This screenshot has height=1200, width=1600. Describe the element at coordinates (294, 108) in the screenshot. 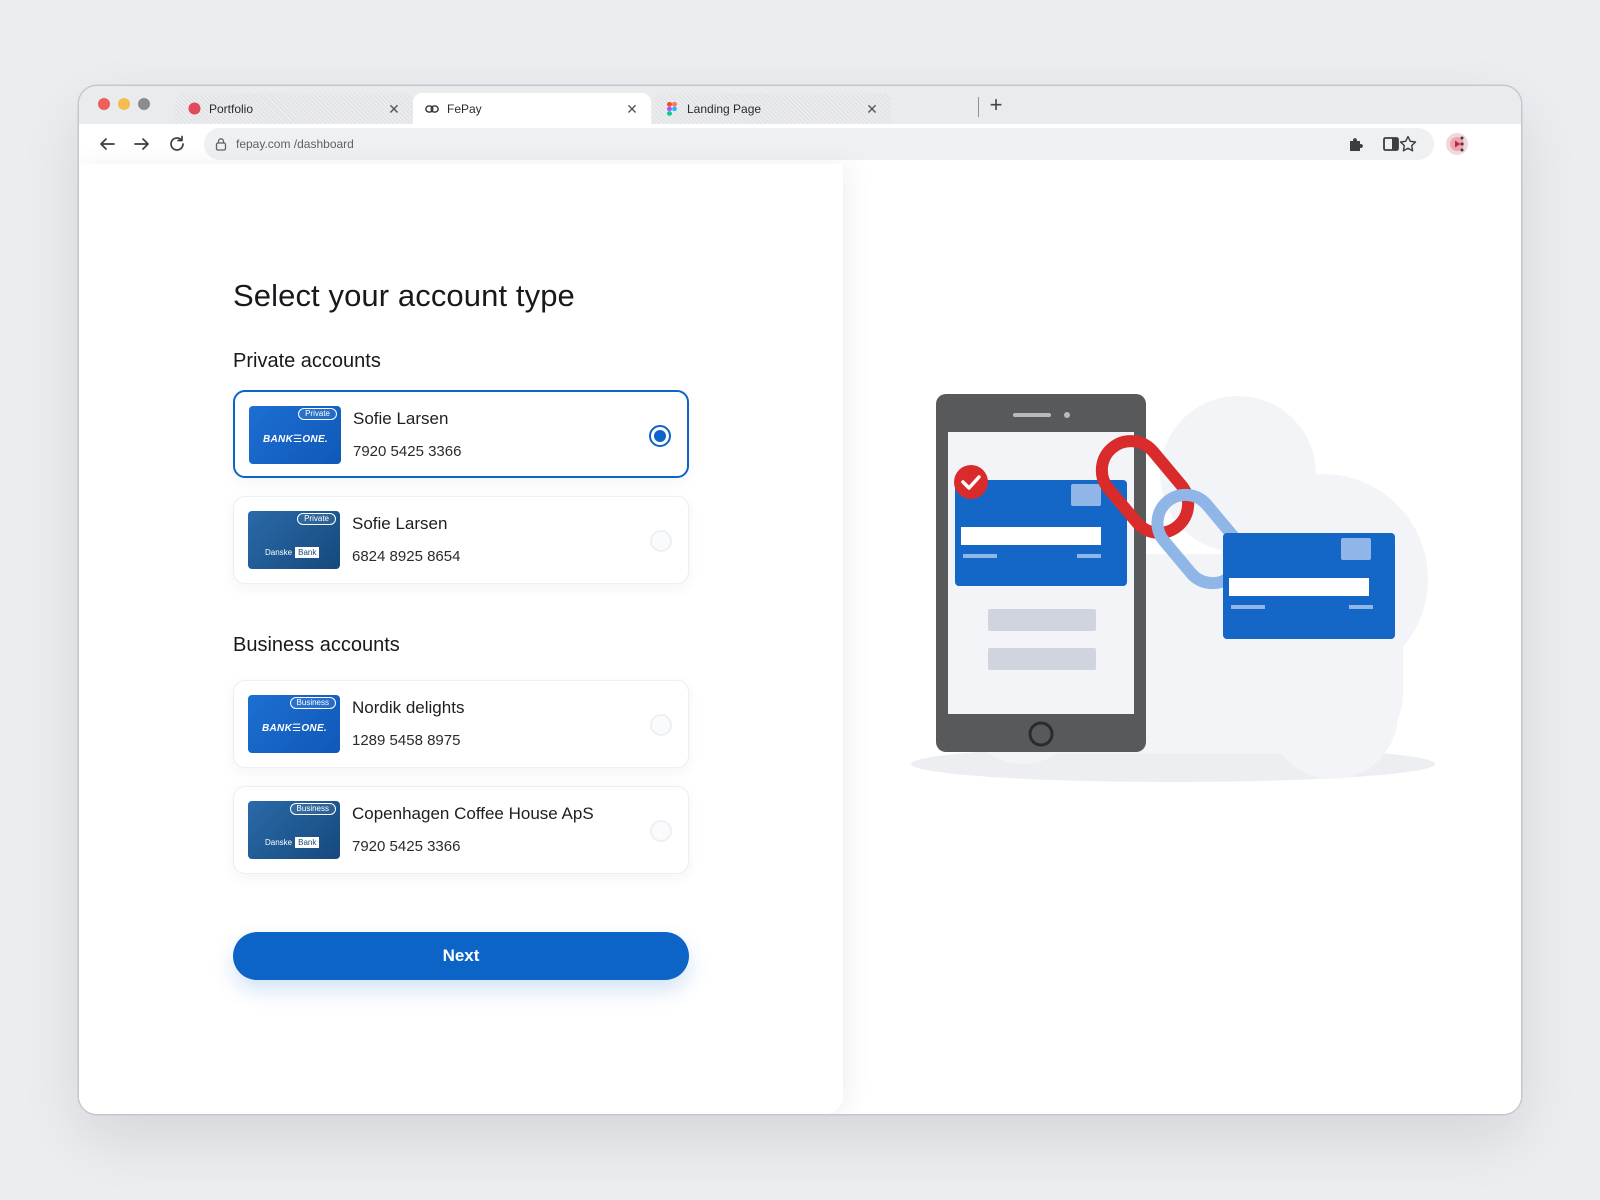

I see `tab-portfolio: Portfolio ✕` at that location.